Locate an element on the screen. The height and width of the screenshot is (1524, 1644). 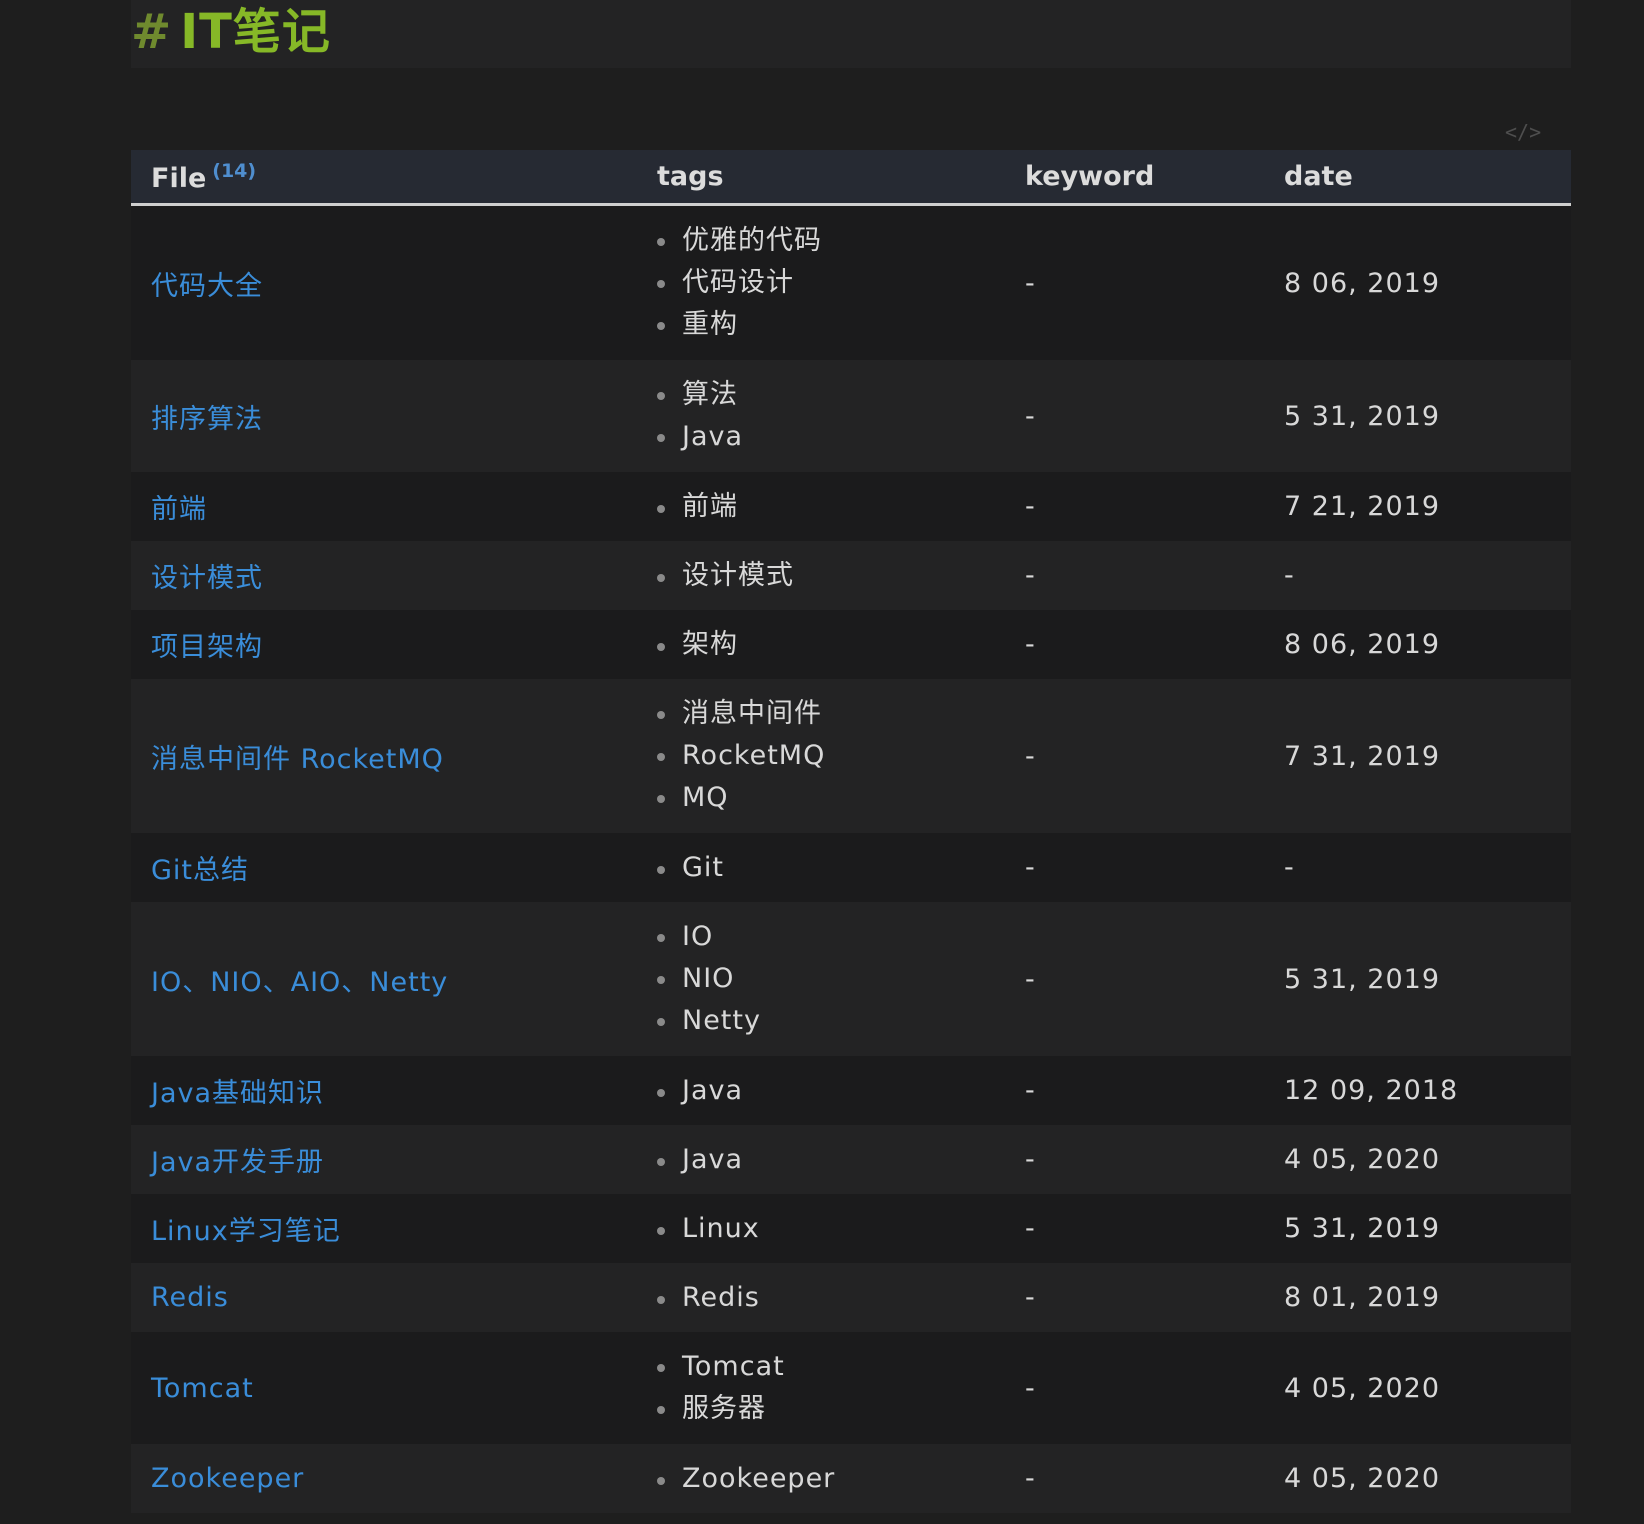
file-link: Java开发手册 is located at coordinates (237, 1162).